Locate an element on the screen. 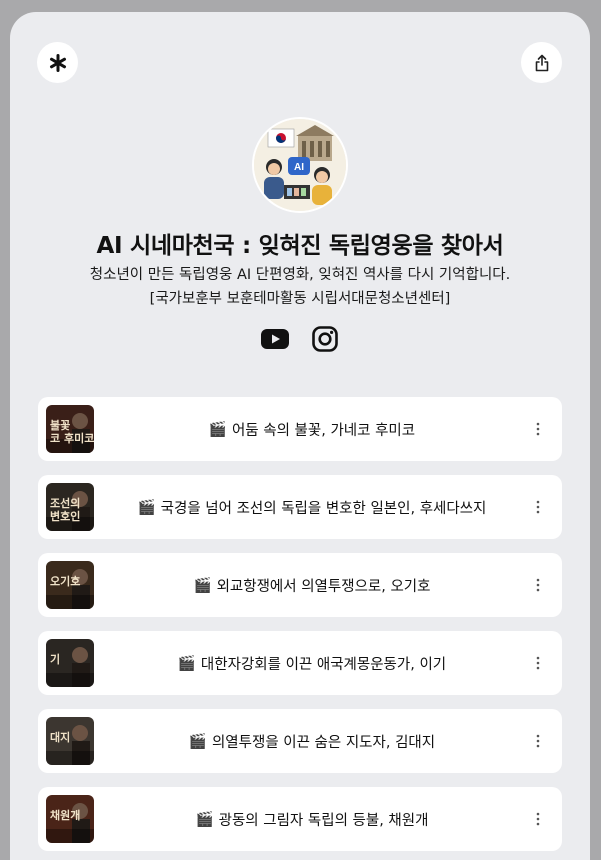  movie-poster-image: 기 is located at coordinates (70, 663).